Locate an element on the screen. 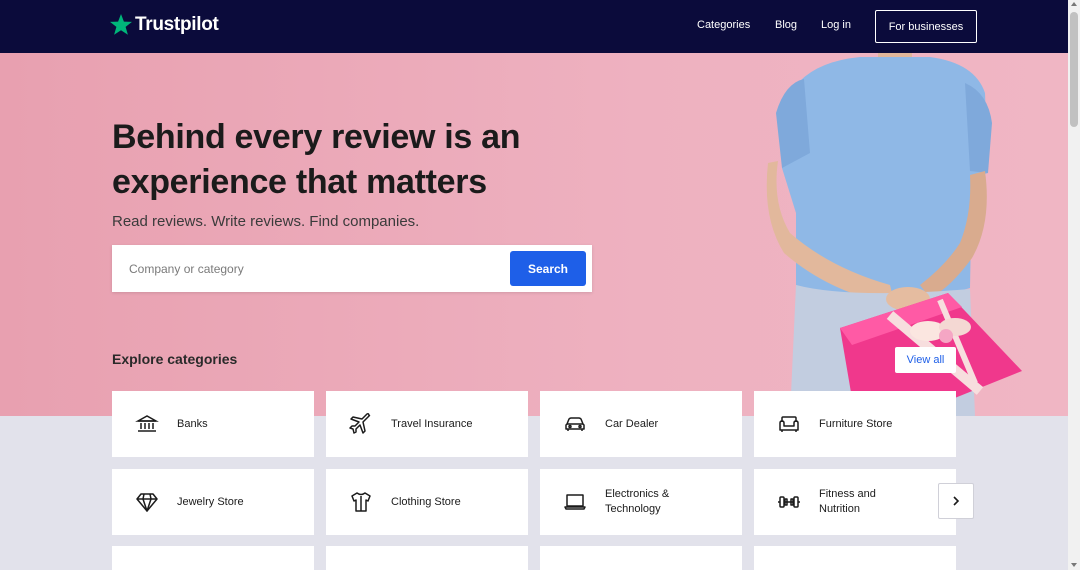 The image size is (1080, 570). carousel-next-button is located at coordinates (956, 501).